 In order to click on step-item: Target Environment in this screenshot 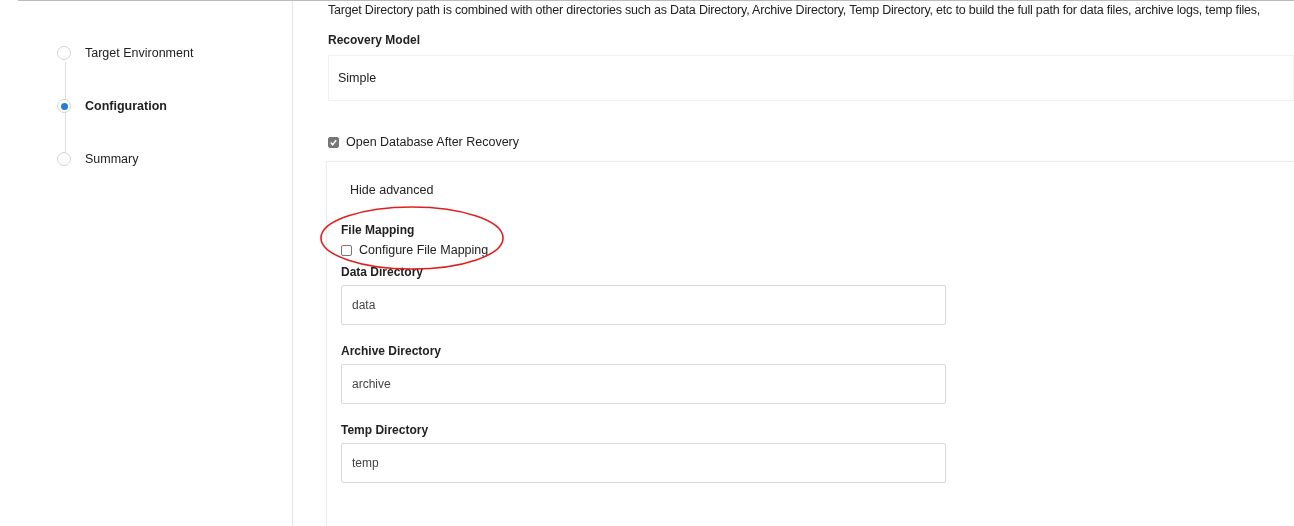, I will do `click(174, 53)`.